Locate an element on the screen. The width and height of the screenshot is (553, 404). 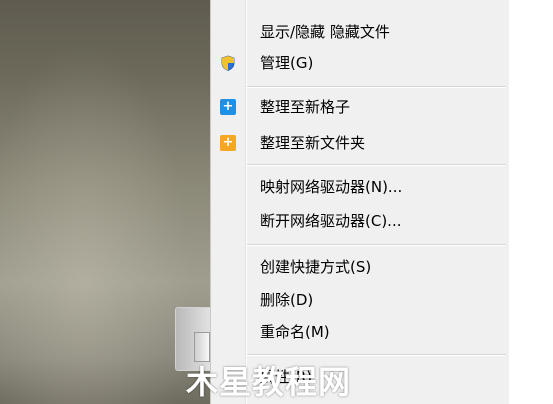
menu-item-label: 整理至新格子 is located at coordinates (305, 107).